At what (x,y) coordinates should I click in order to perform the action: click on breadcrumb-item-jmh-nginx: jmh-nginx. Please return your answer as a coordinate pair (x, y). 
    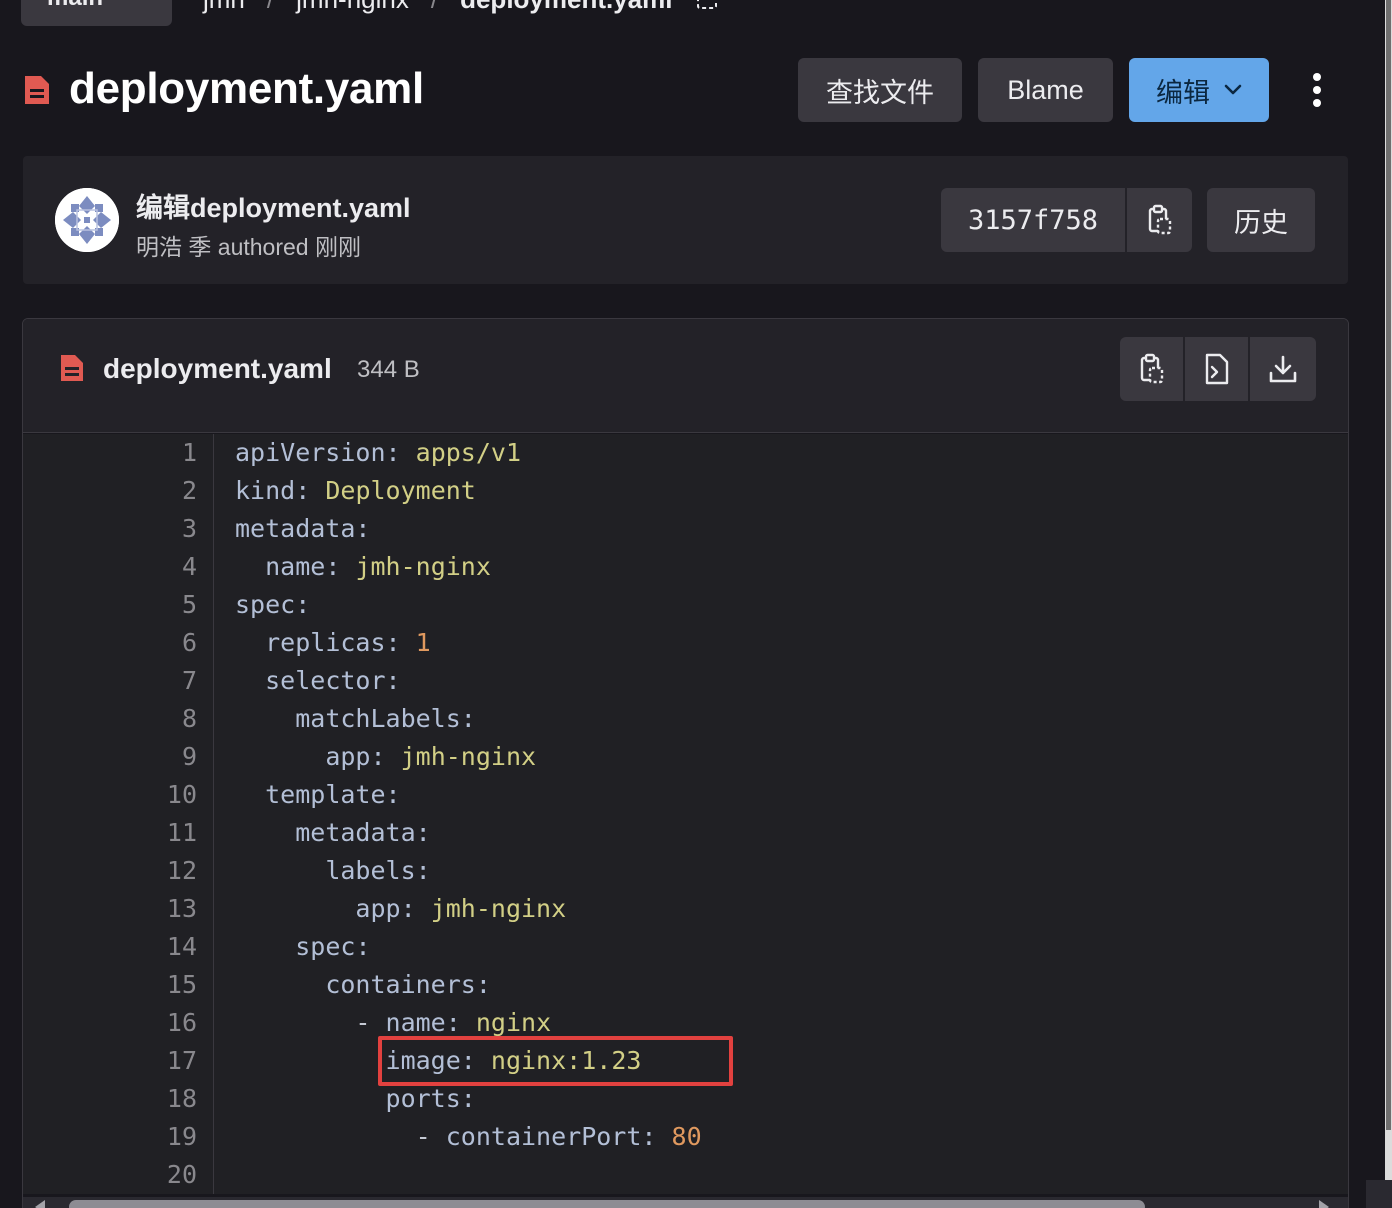
    Looking at the image, I should click on (352, 7).